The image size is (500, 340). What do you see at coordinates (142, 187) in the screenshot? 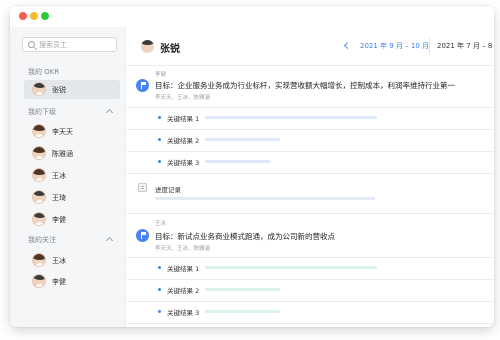
I see `progress-log-icon` at bounding box center [142, 187].